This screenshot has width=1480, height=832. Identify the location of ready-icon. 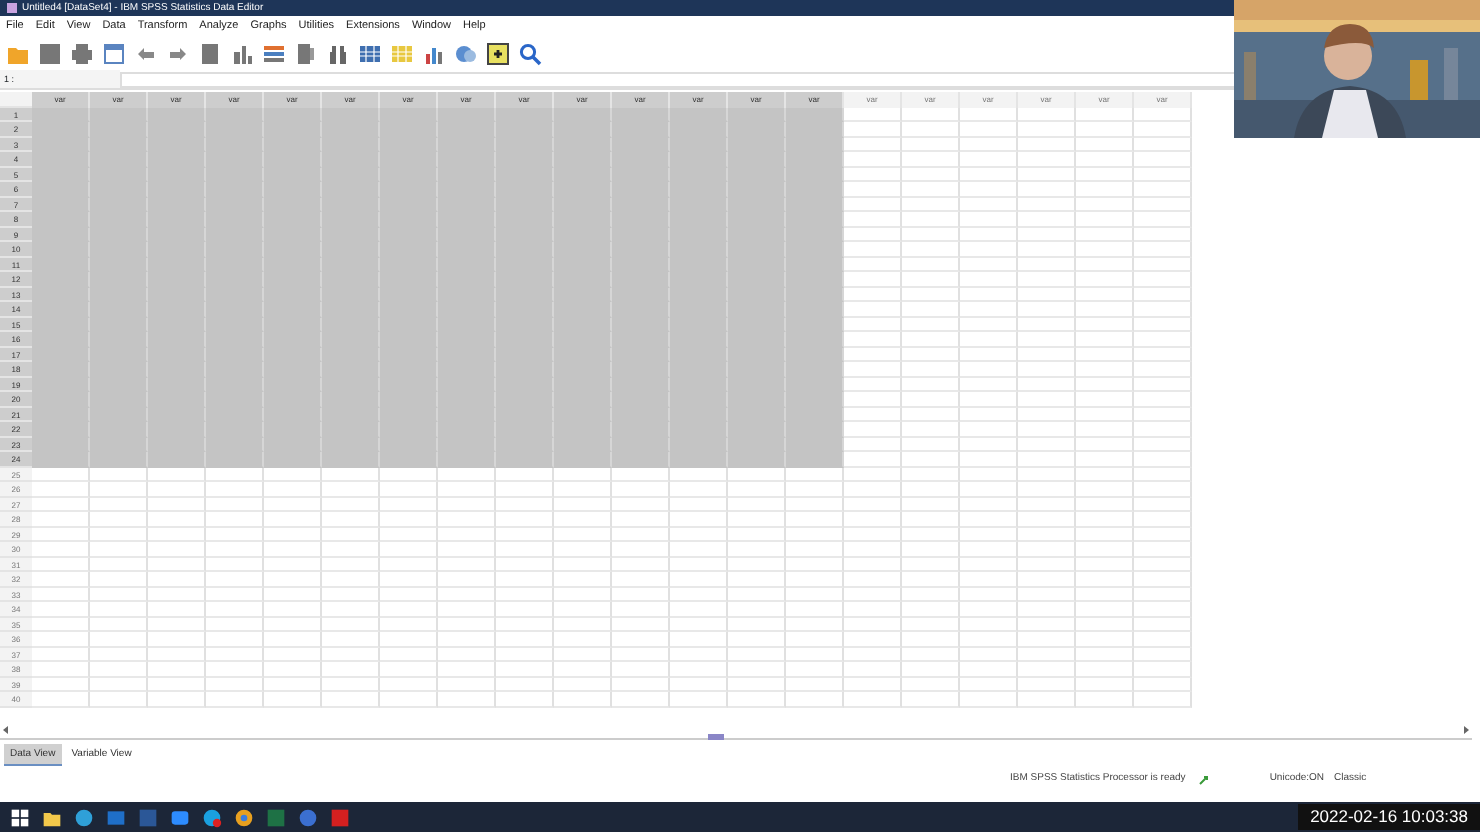
(1203, 779).